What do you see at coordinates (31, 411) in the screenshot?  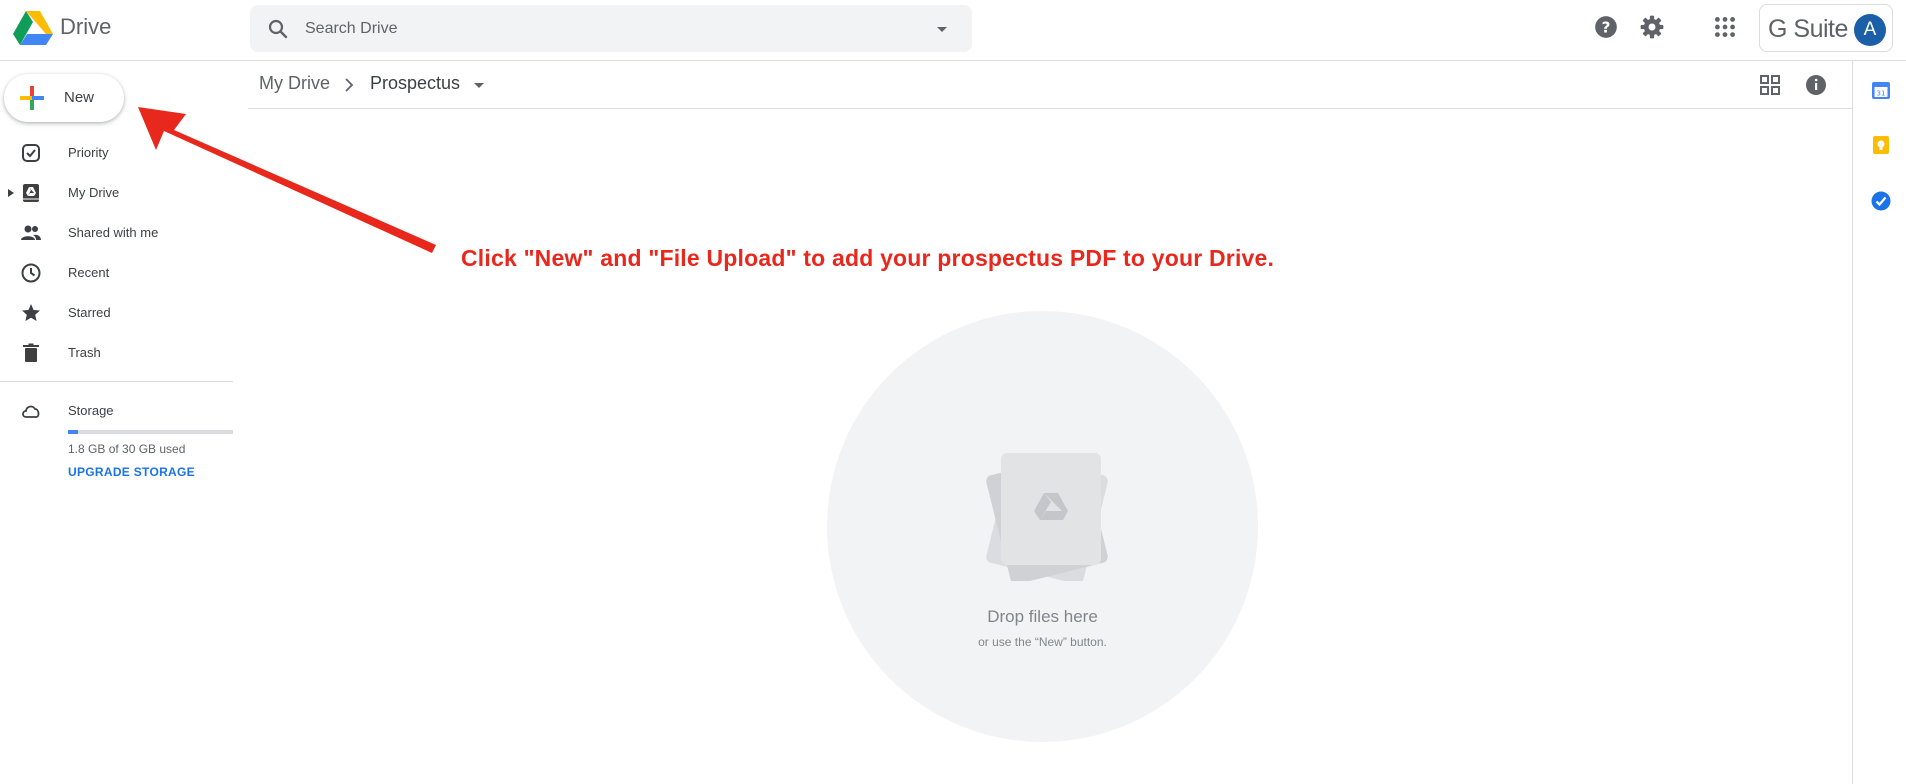 I see `cloud-icon` at bounding box center [31, 411].